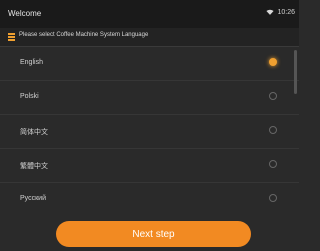 Image resolution: width=320 pixels, height=251 pixels. What do you see at coordinates (149, 64) in the screenshot?
I see `language-option-english: English` at bounding box center [149, 64].